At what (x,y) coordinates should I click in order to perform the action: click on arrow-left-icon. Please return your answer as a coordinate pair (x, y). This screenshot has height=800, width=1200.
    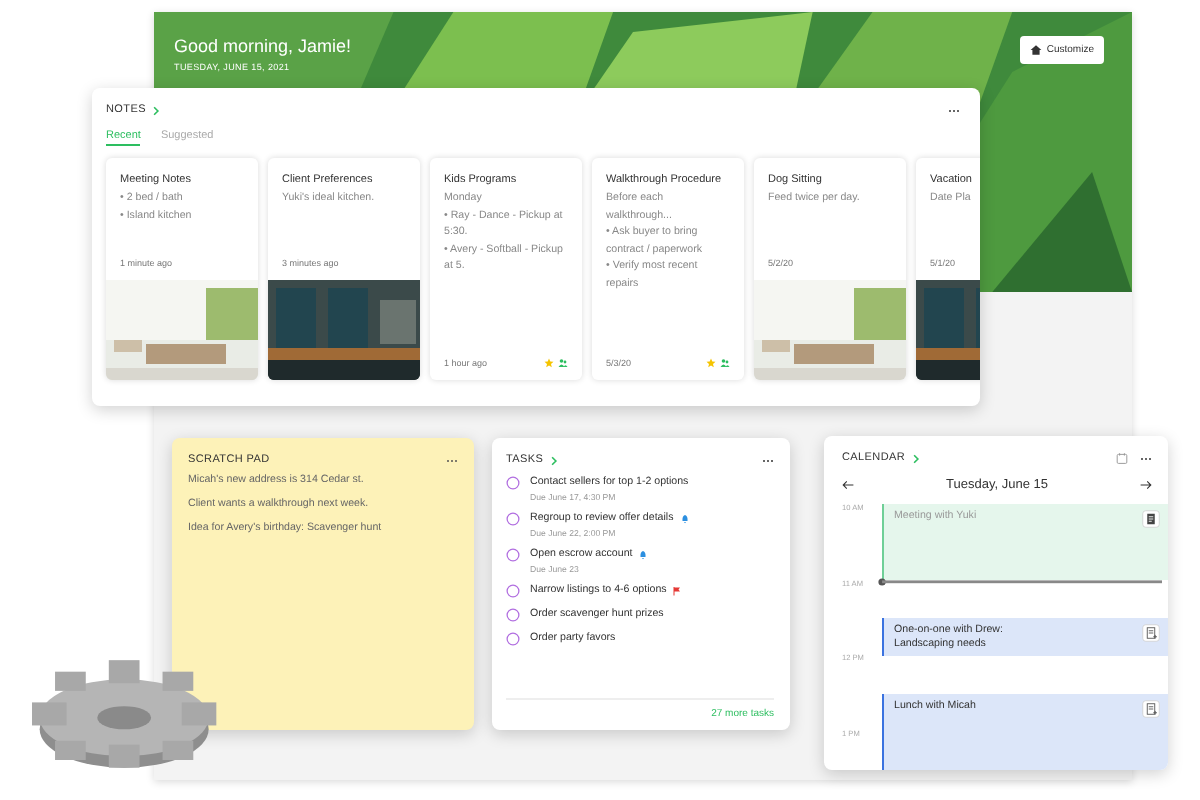
    Looking at the image, I should click on (848, 485).